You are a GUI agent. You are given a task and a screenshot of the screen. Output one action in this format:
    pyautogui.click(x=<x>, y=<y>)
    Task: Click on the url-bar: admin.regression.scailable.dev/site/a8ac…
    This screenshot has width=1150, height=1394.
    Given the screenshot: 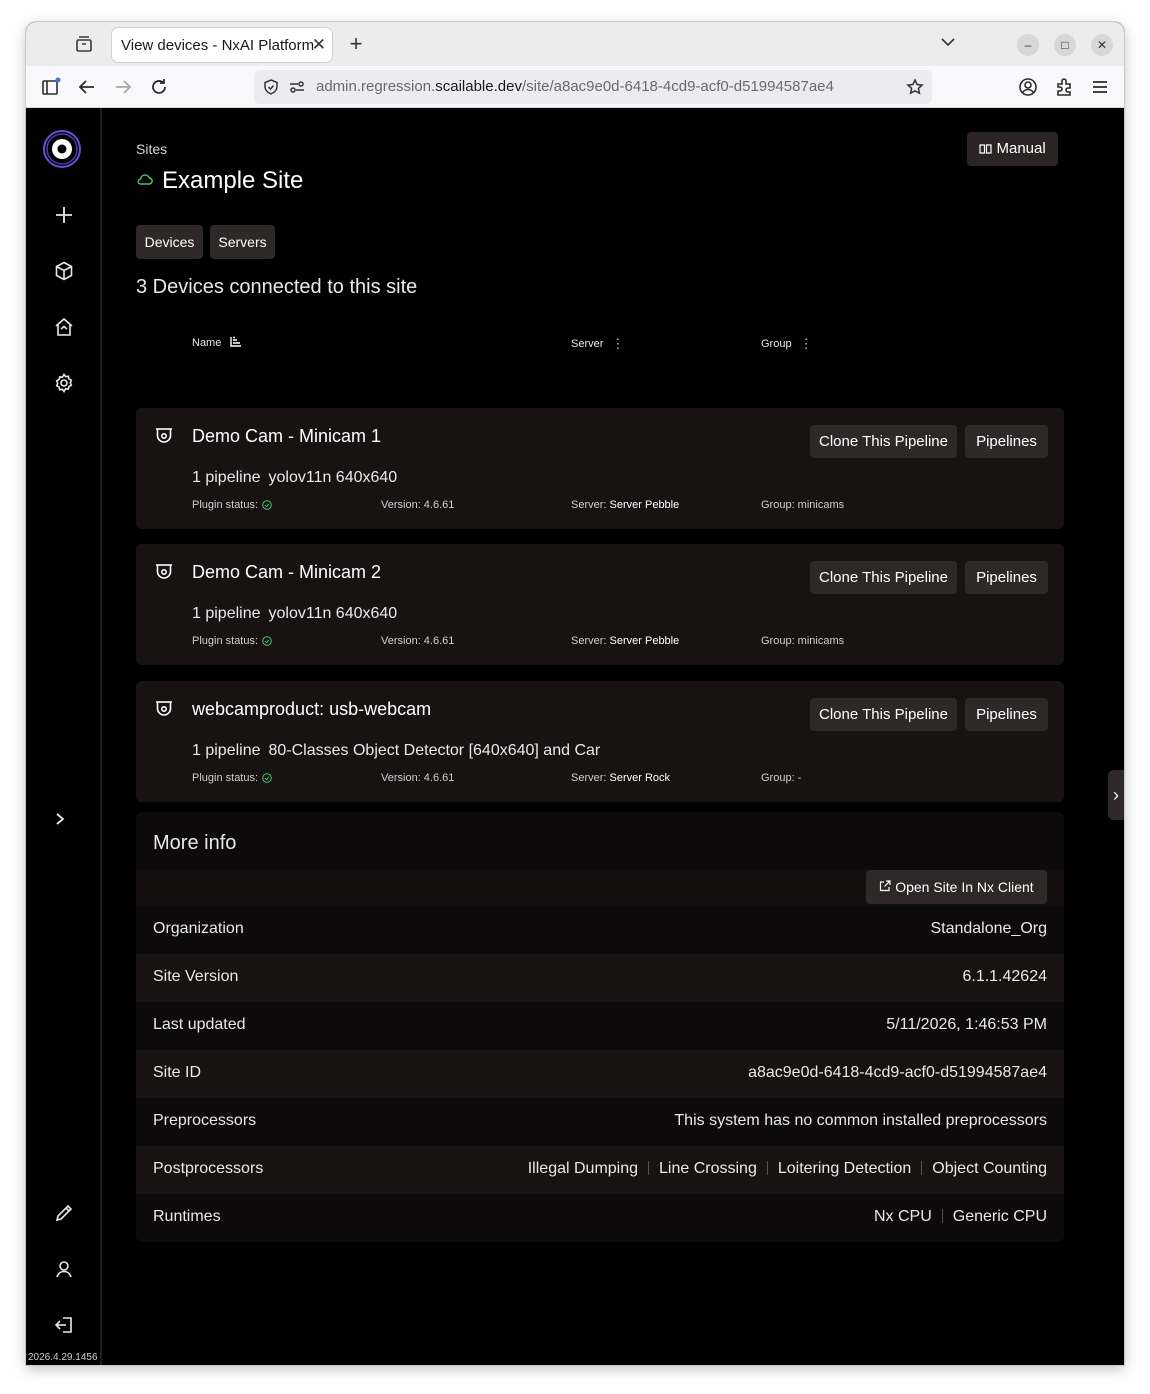 What is the action you would take?
    pyautogui.click(x=593, y=87)
    